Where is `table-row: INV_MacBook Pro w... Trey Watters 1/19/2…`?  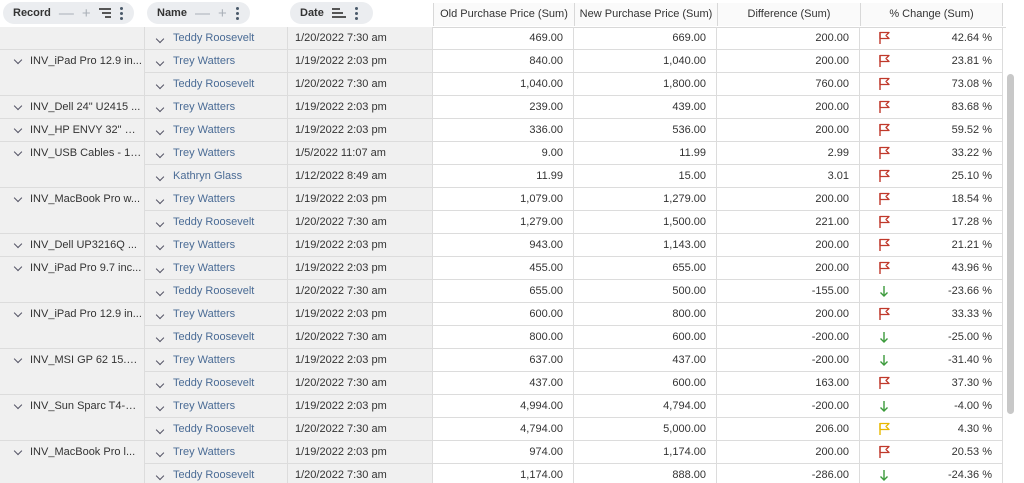
table-row: INV_MacBook Pro w... Trey Watters 1/19/2… is located at coordinates (503, 199).